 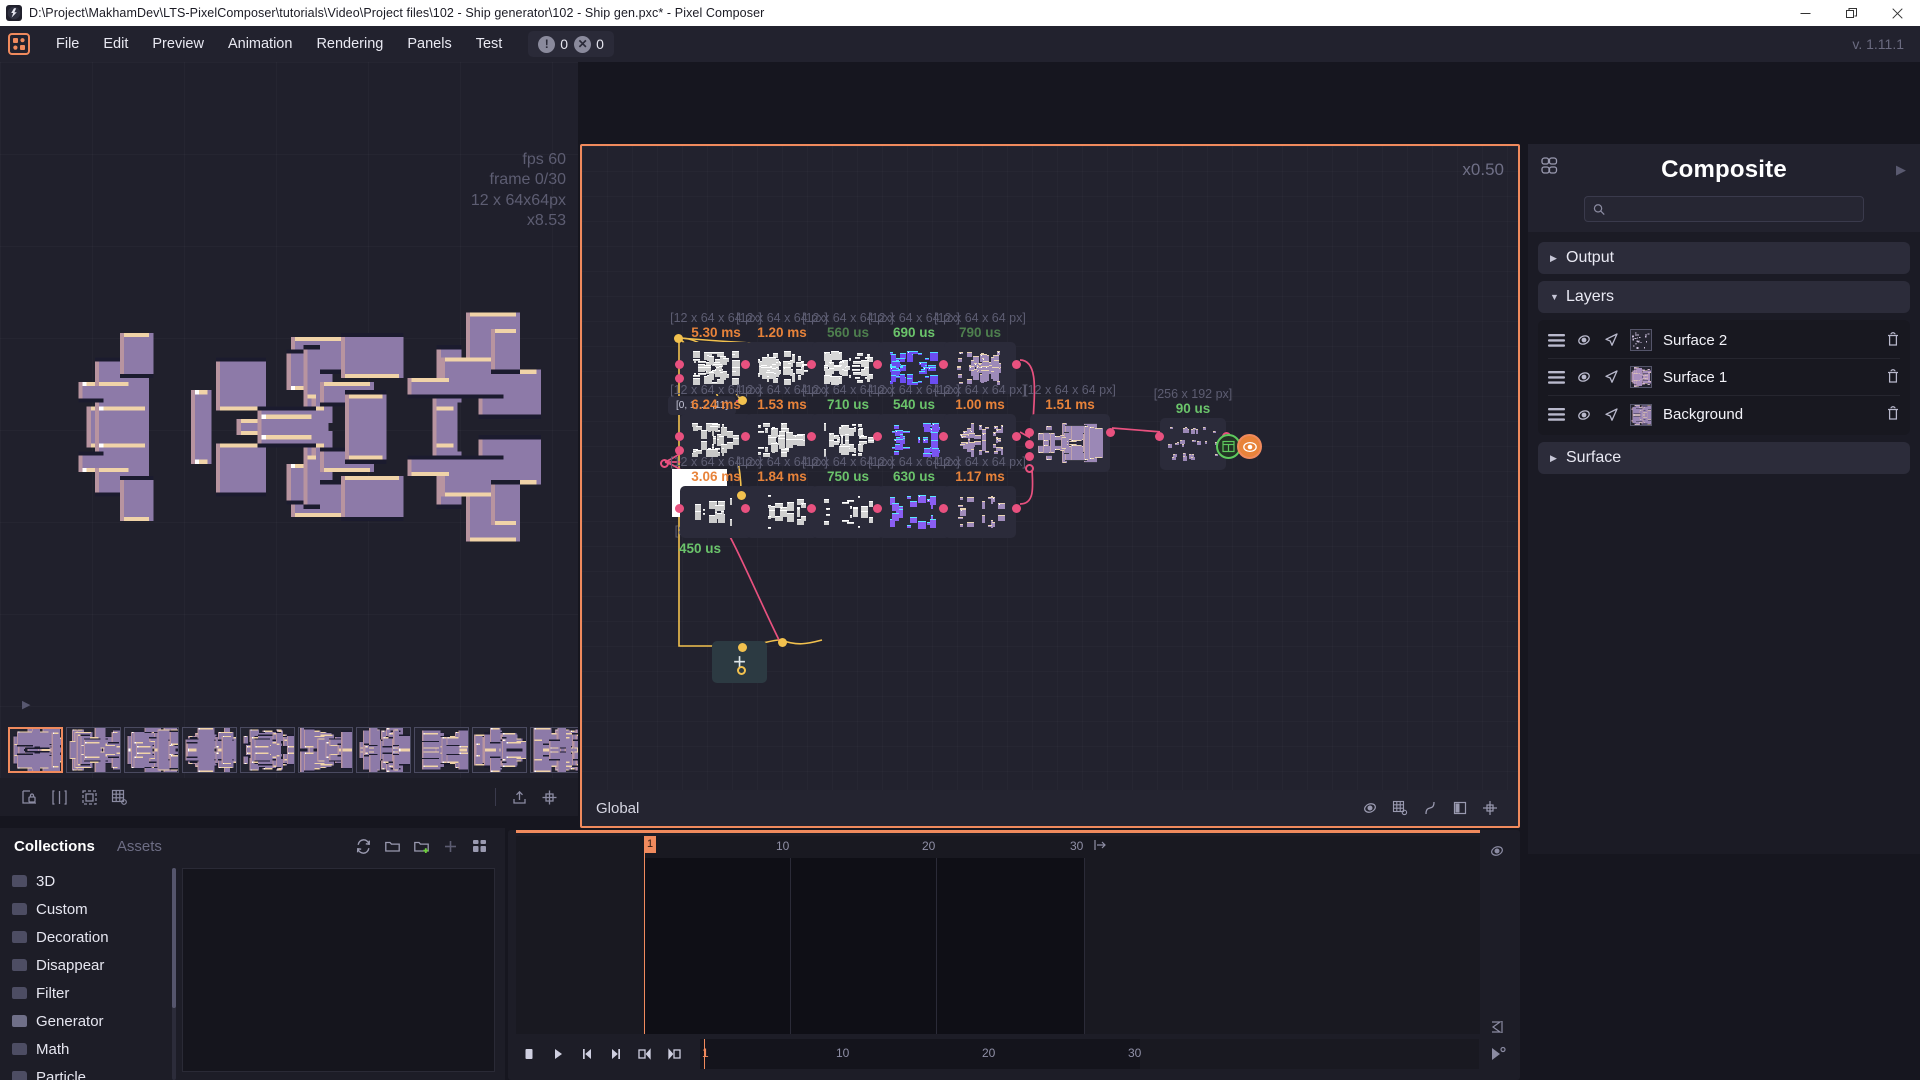 I want to click on menu-file: File, so click(x=67, y=44).